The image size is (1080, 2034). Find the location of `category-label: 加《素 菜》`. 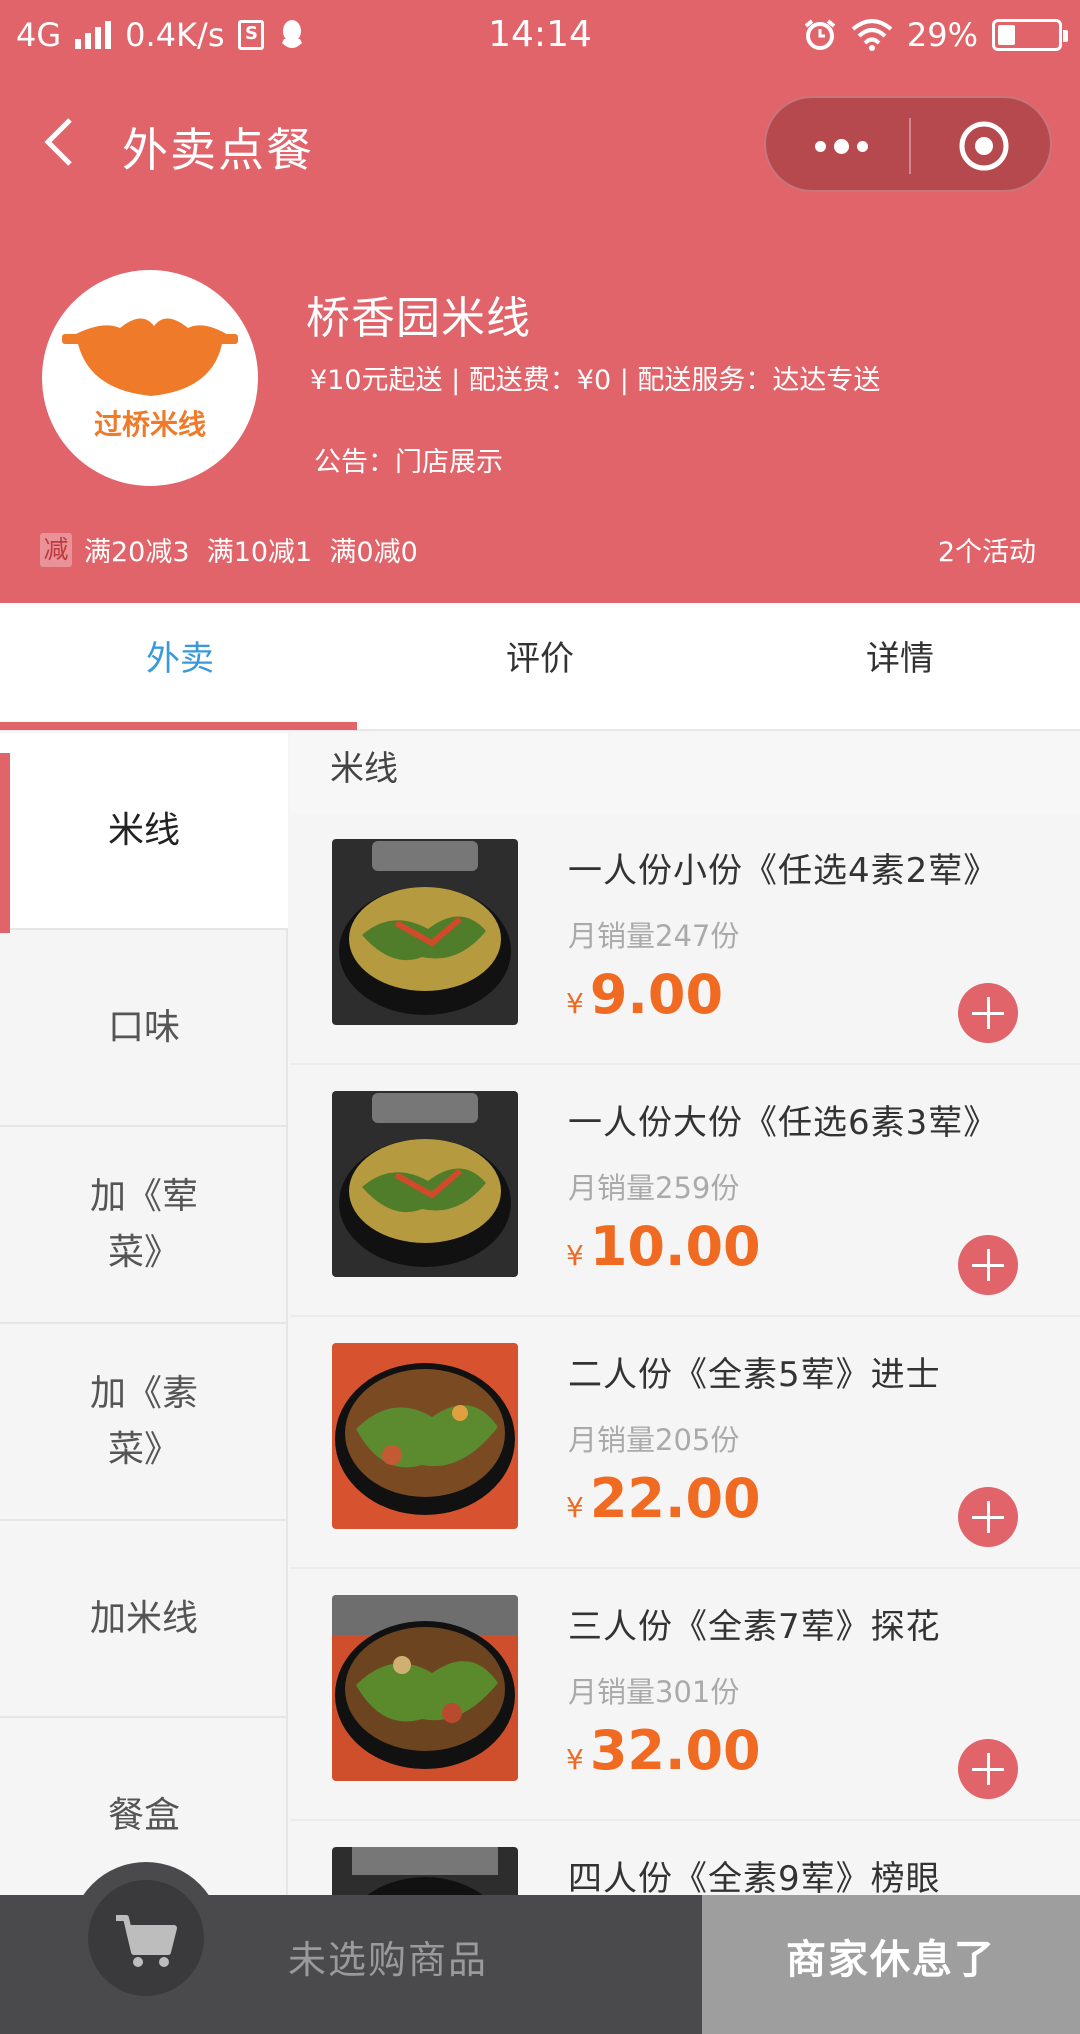

category-label: 加《素 菜》 is located at coordinates (143, 1421).